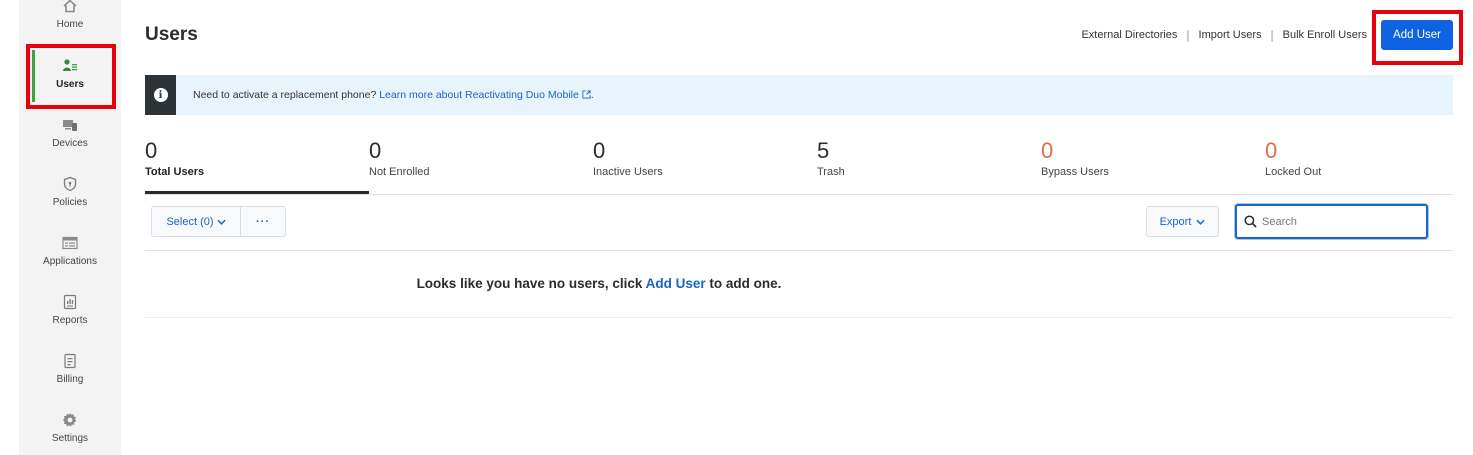 Image resolution: width=1473 pixels, height=455 pixels. Describe the element at coordinates (70, 125) in the screenshot. I see `devices-icon` at that location.